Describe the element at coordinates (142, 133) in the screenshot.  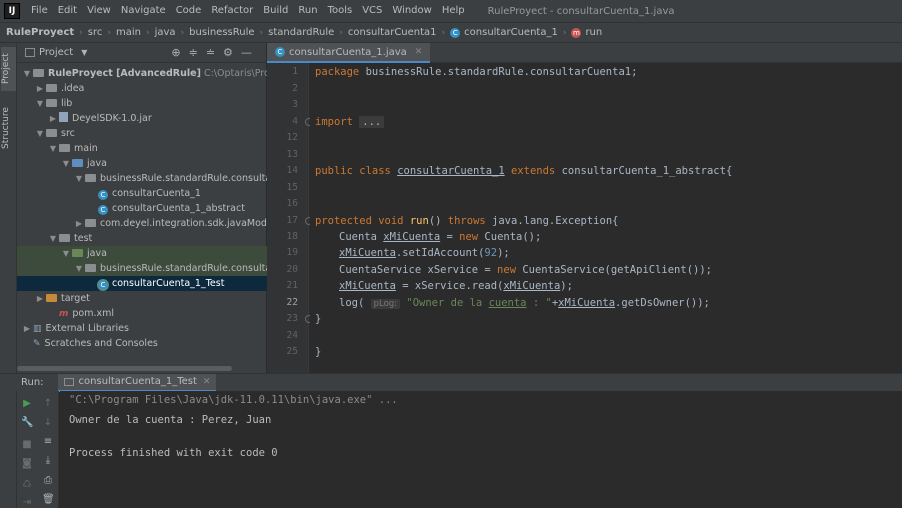
I see `tree-item: ▼ src` at that location.